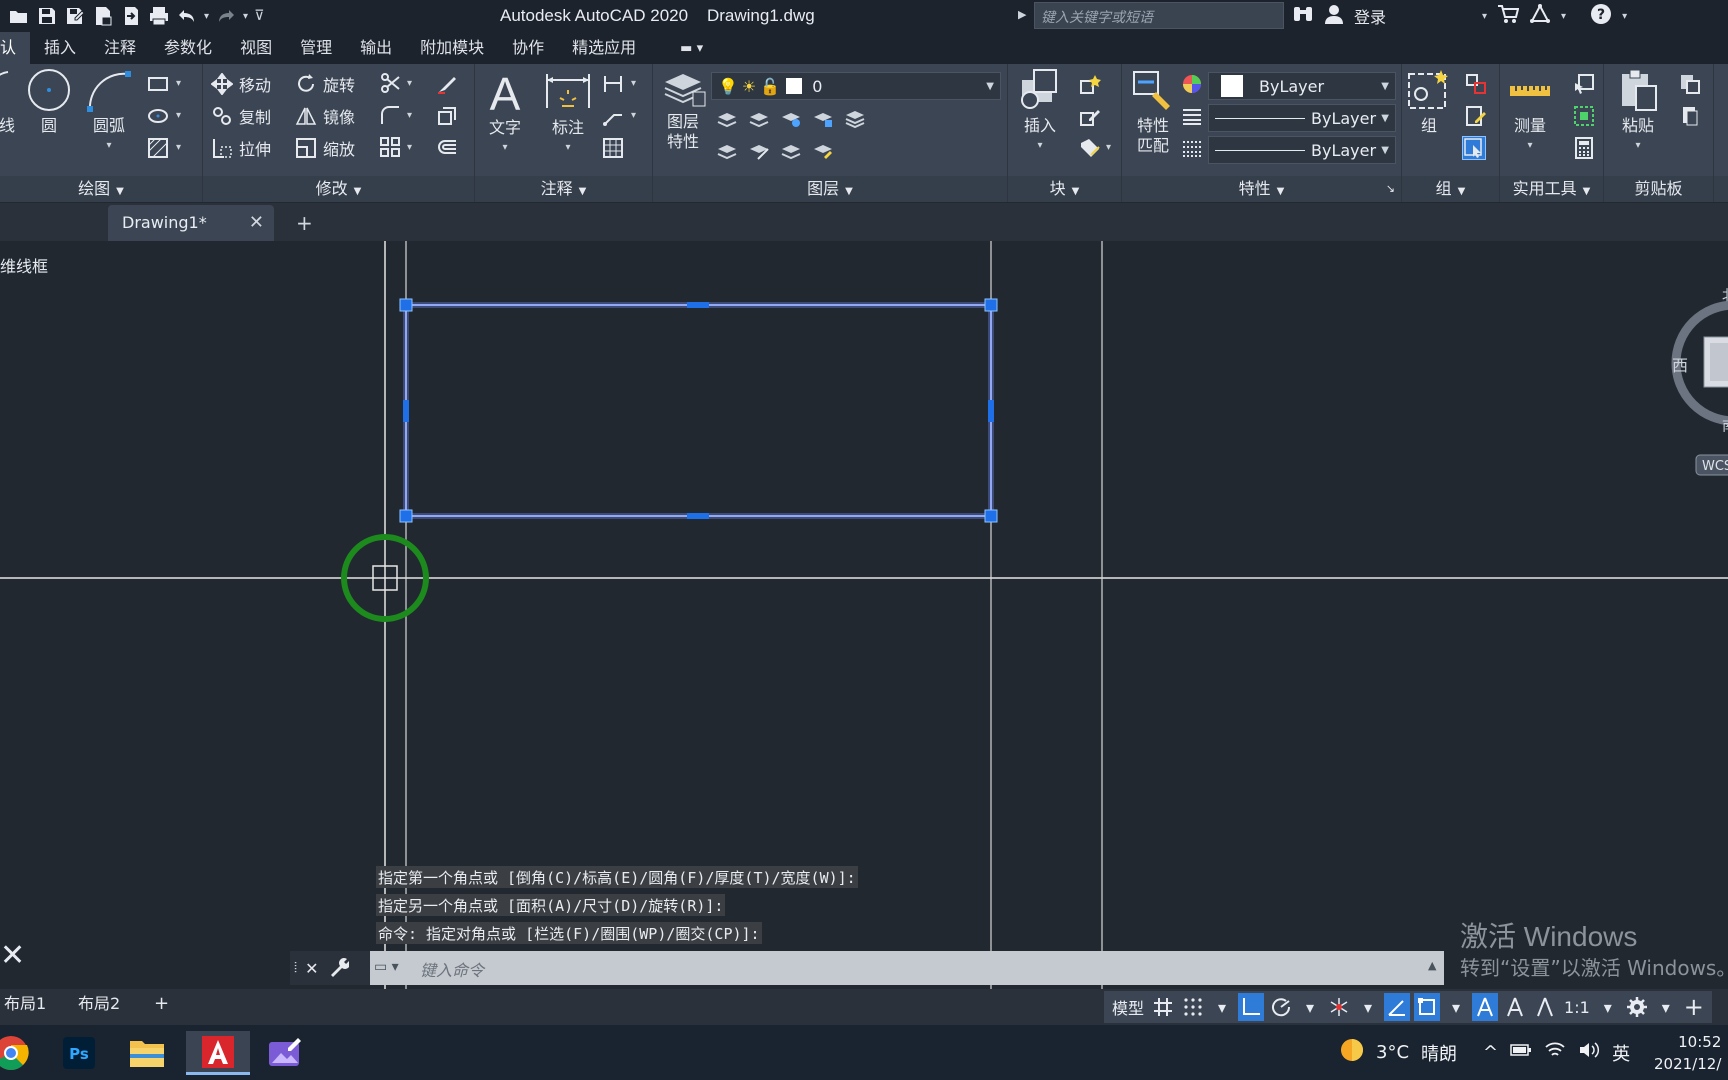 The width and height of the screenshot is (1728, 1080). I want to click on plot-icon, so click(159, 16).